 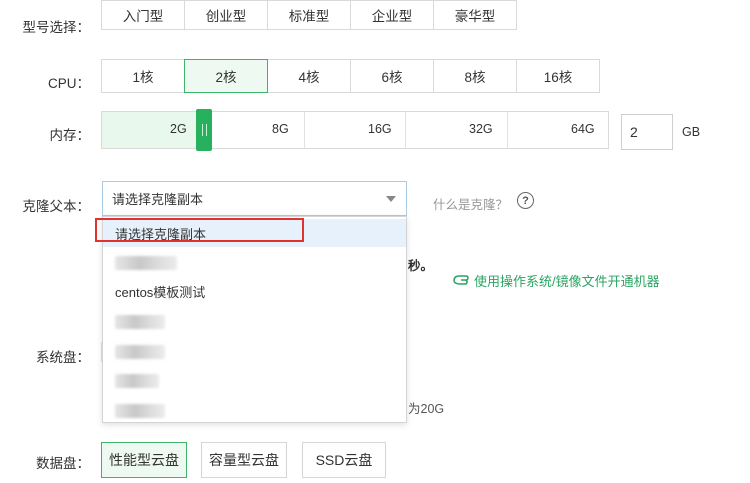 I want to click on memory-tick-16g: 16G, so click(x=380, y=129).